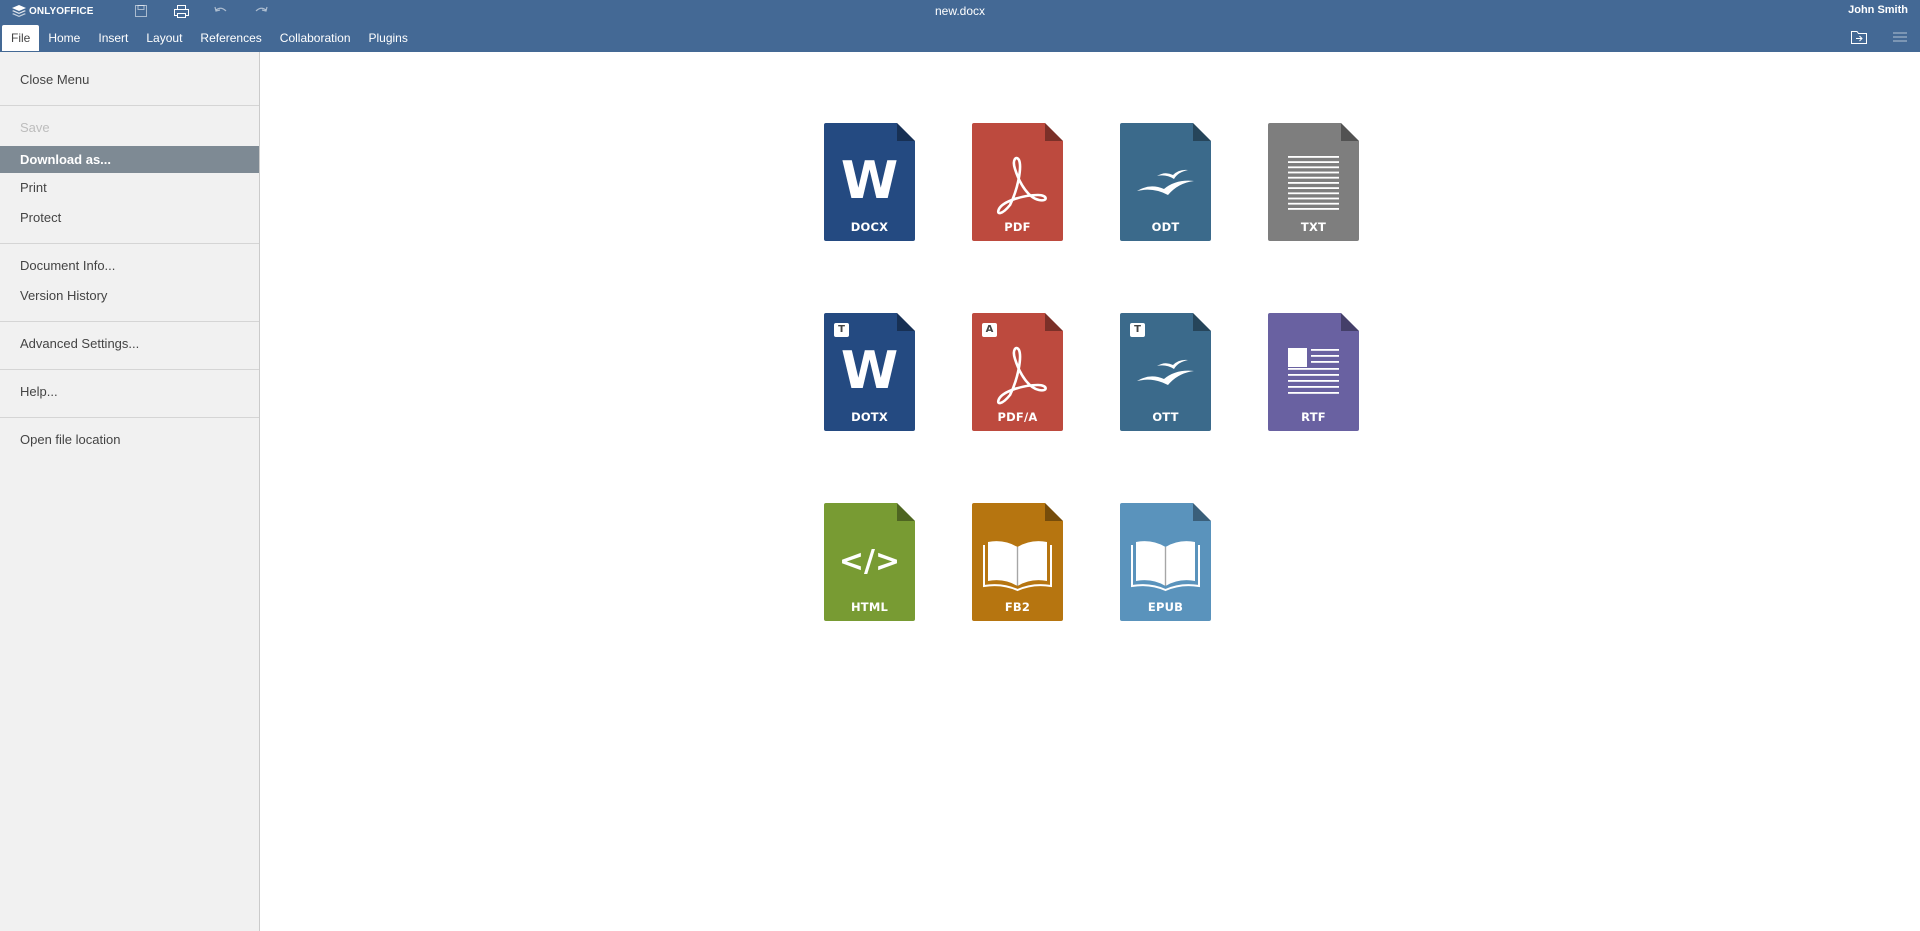 This screenshot has width=1920, height=931. What do you see at coordinates (1165, 372) in the screenshot?
I see `format-ott-button: T OTT` at bounding box center [1165, 372].